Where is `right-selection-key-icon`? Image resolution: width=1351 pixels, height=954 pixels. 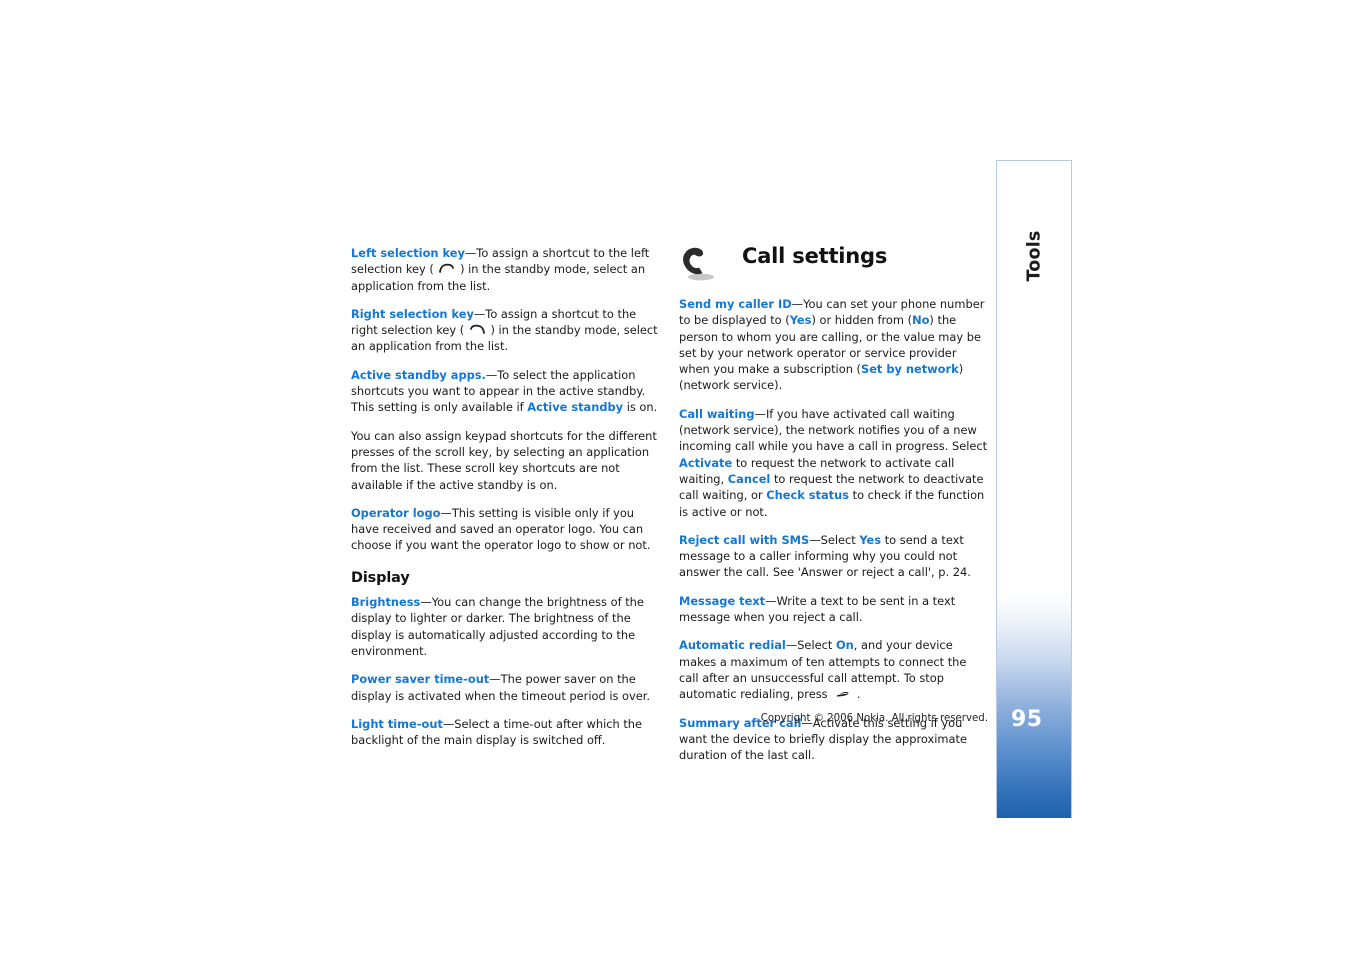 right-selection-key-icon is located at coordinates (477, 329).